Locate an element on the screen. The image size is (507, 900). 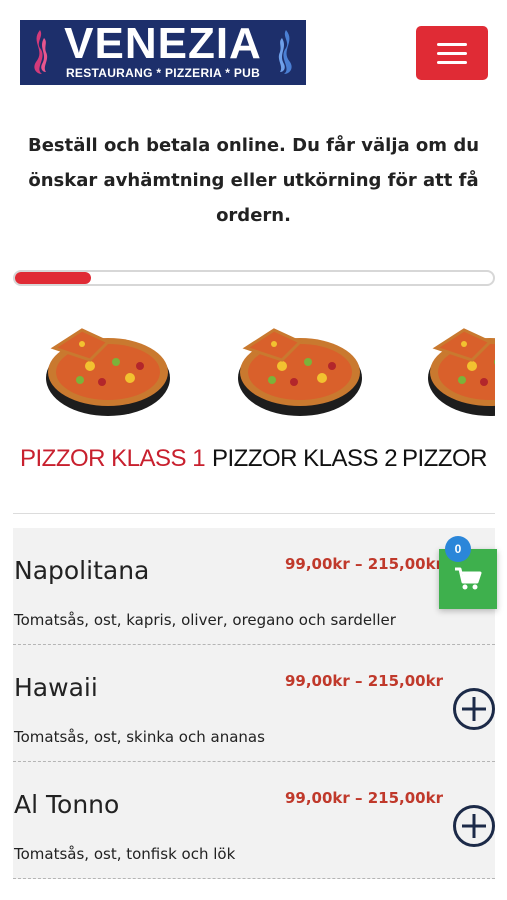
category-pizzor-klass-3: PIZZOR KLASS 3 is located at coordinates (448, 402).